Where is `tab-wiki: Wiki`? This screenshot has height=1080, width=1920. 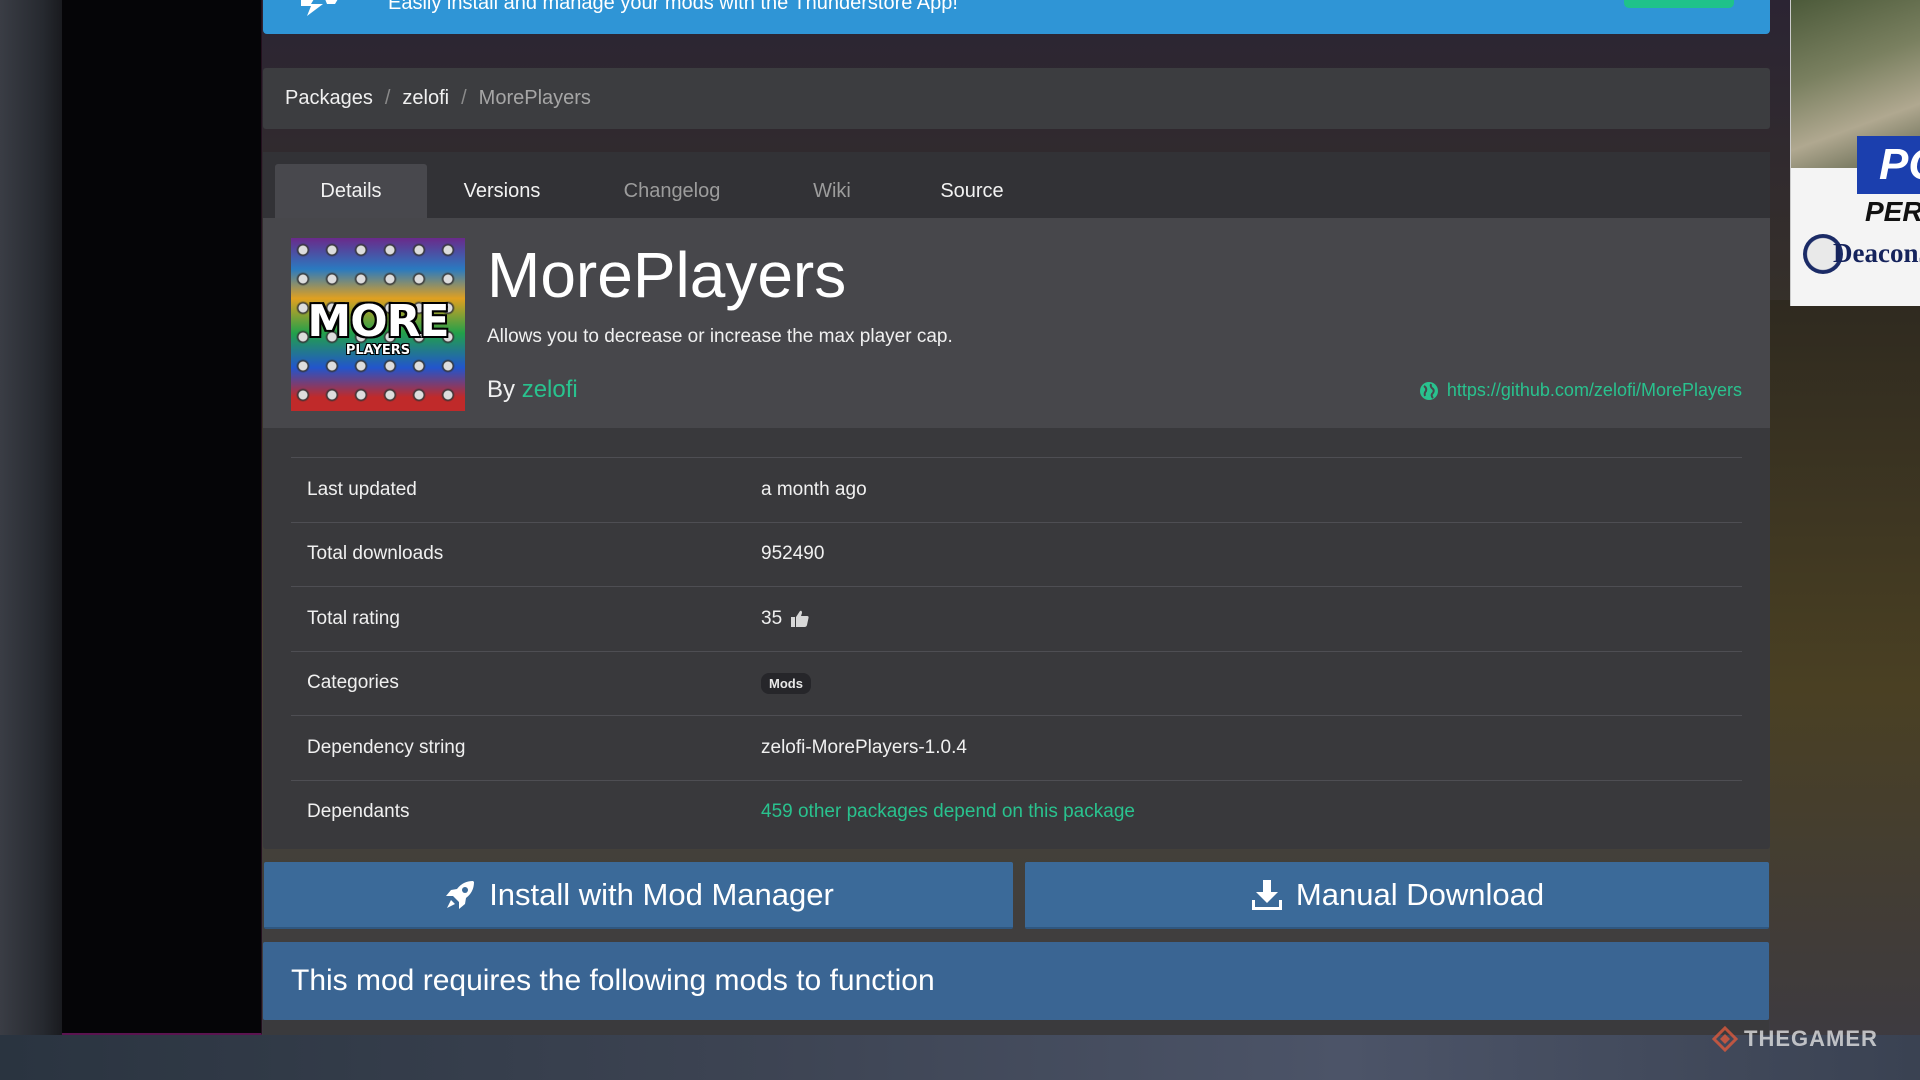 tab-wiki: Wiki is located at coordinates (832, 191).